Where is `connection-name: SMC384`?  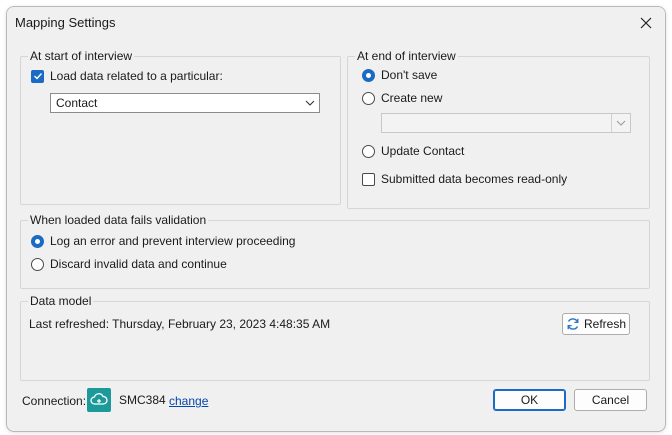 connection-name: SMC384 is located at coordinates (142, 400).